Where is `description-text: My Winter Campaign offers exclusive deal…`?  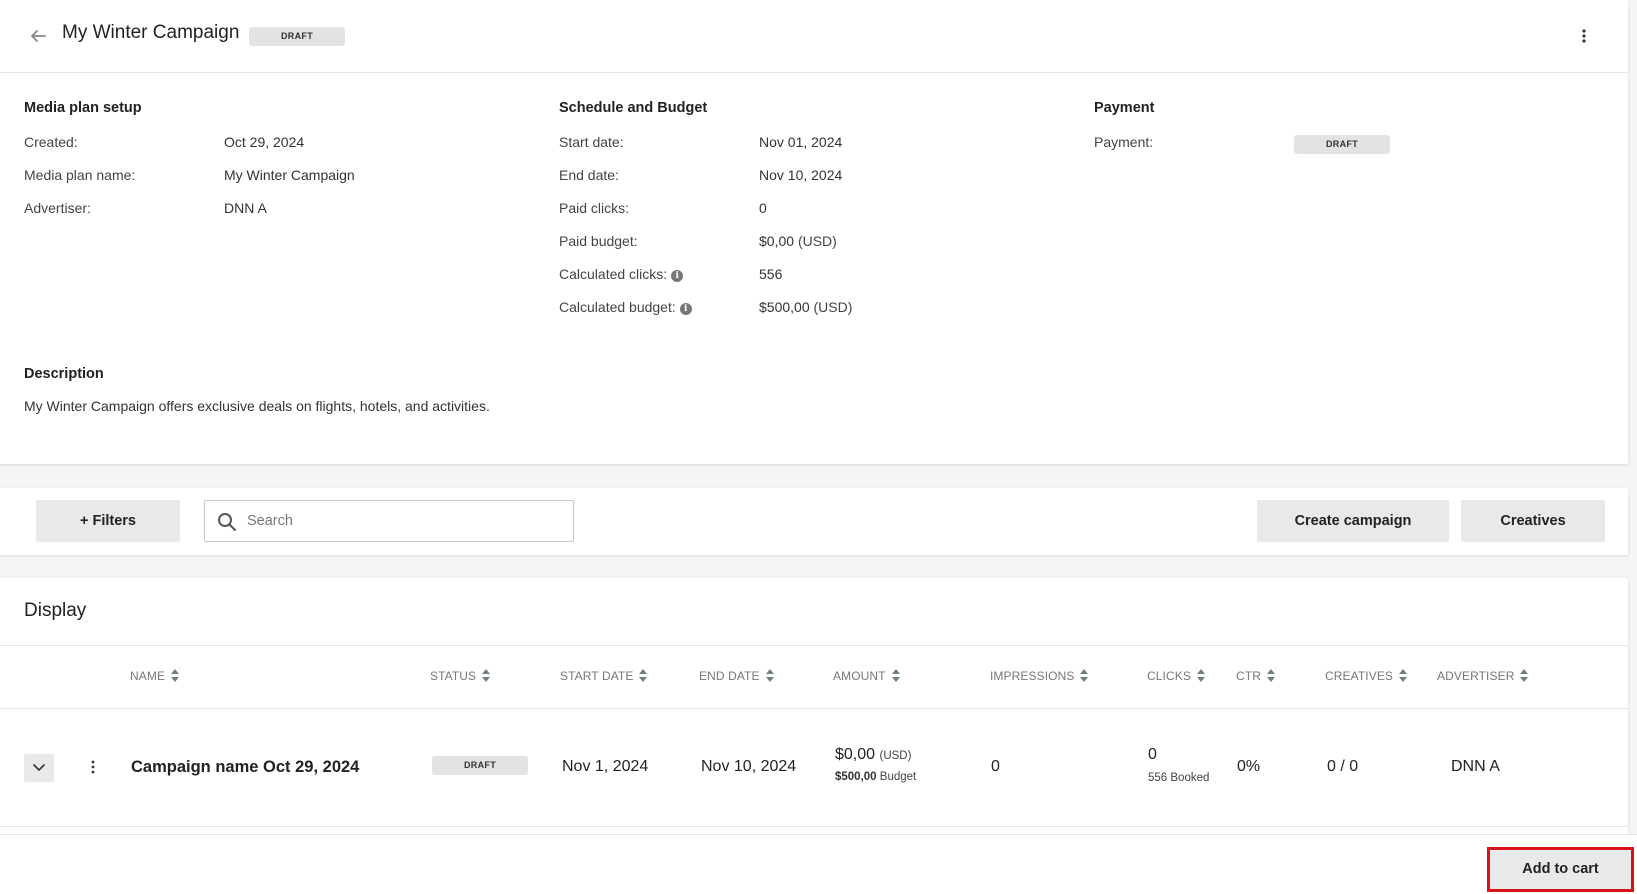 description-text: My Winter Campaign offers exclusive deal… is located at coordinates (257, 406).